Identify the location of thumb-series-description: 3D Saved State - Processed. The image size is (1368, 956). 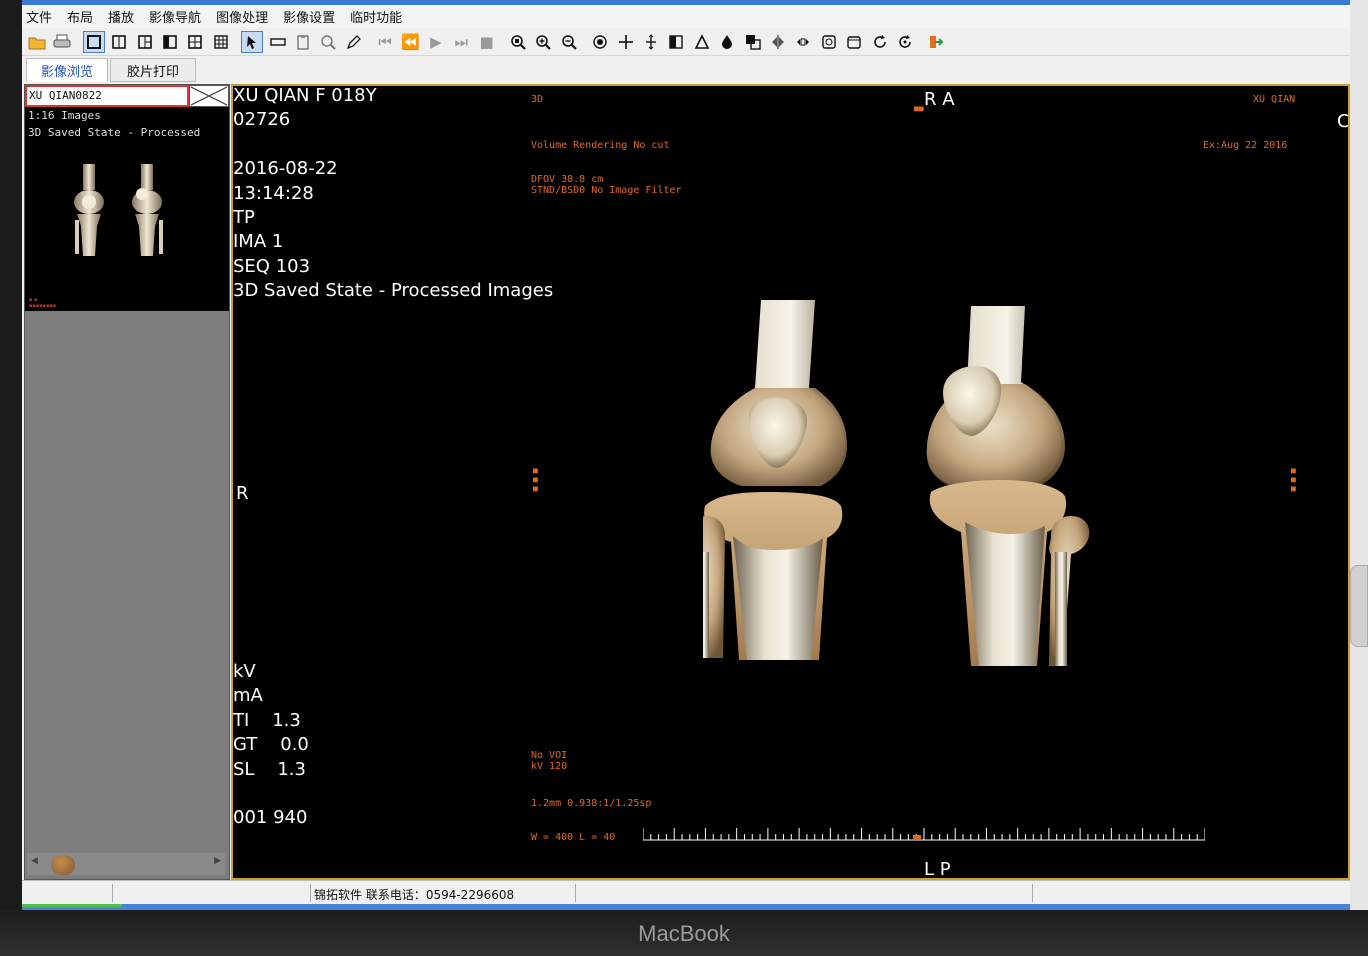
(114, 132).